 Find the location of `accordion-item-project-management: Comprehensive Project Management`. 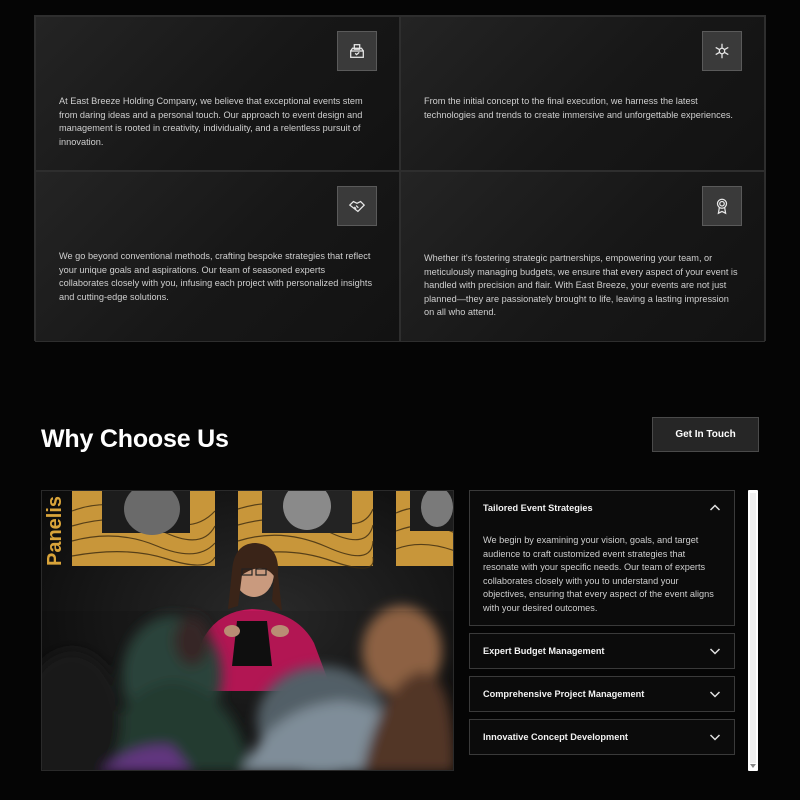

accordion-item-project-management: Comprehensive Project Management is located at coordinates (602, 694).